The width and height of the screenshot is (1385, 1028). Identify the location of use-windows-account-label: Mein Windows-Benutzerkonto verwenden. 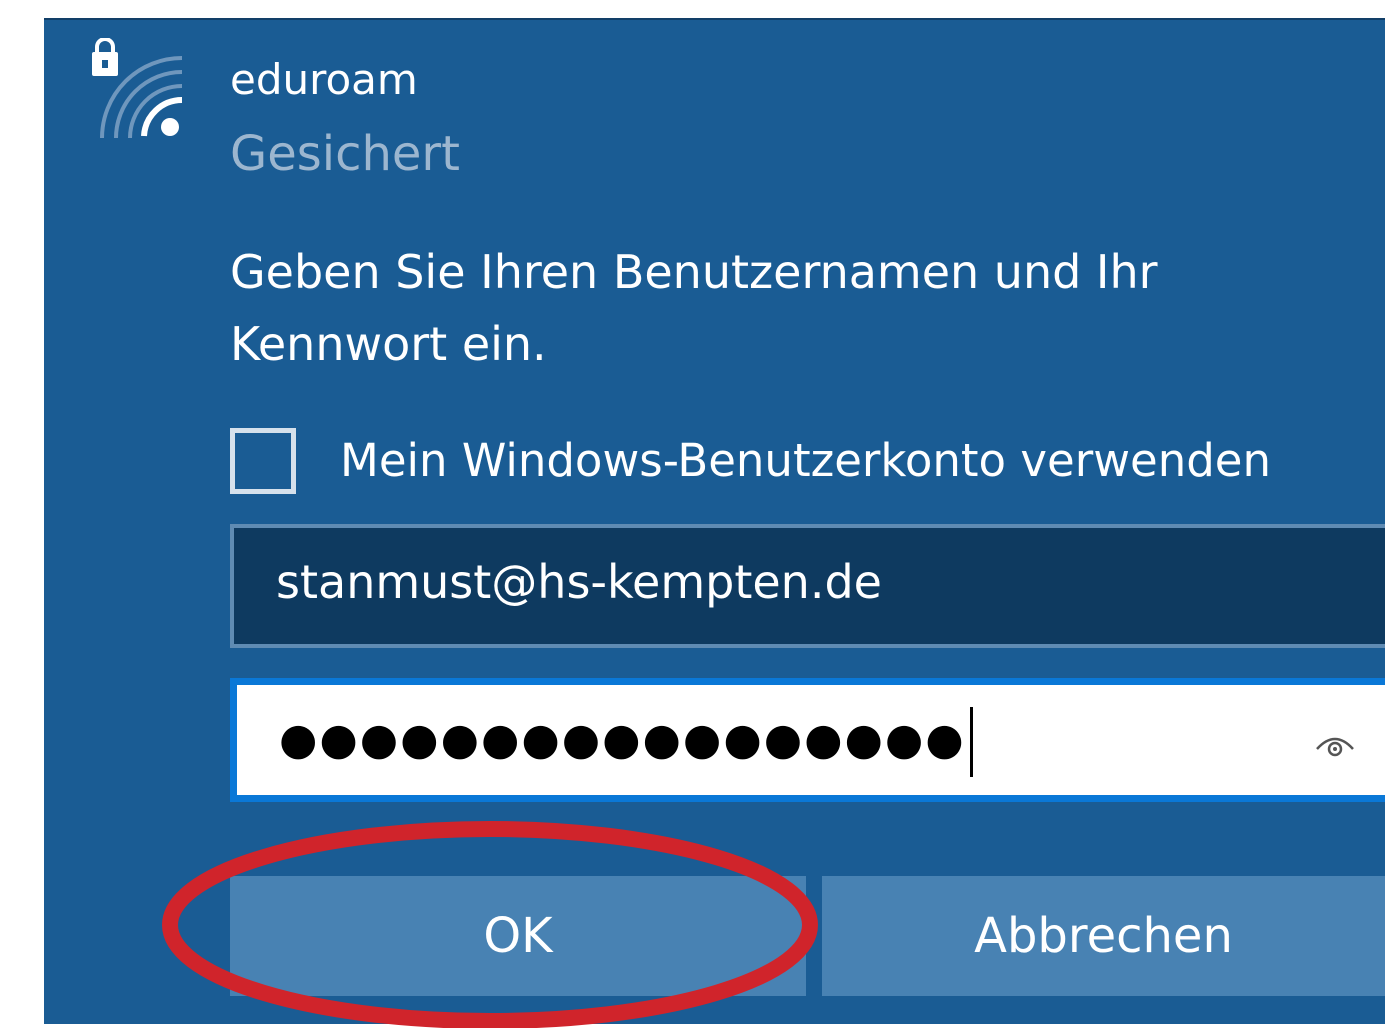
(805, 461).